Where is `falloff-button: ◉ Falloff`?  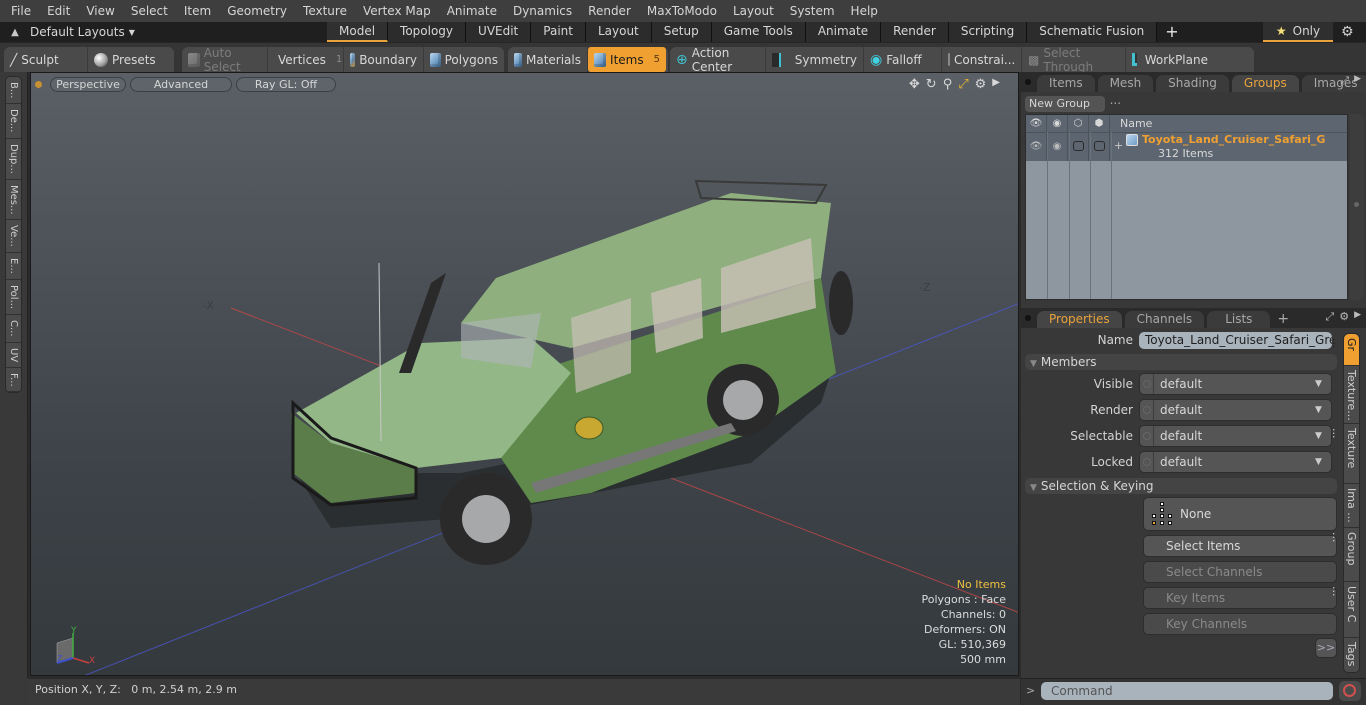
falloff-button: ◉ Falloff is located at coordinates (903, 59).